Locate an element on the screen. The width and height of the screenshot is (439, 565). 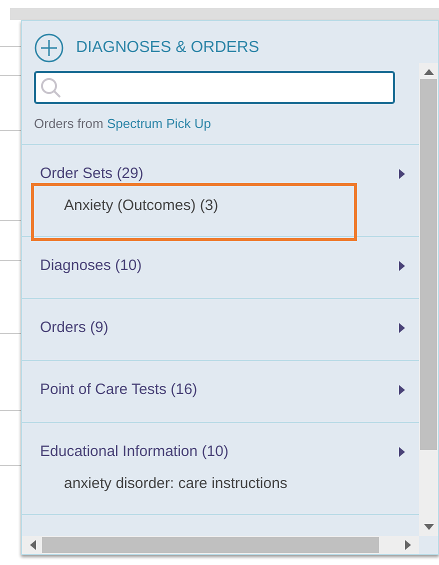
add-icon is located at coordinates (49, 48).